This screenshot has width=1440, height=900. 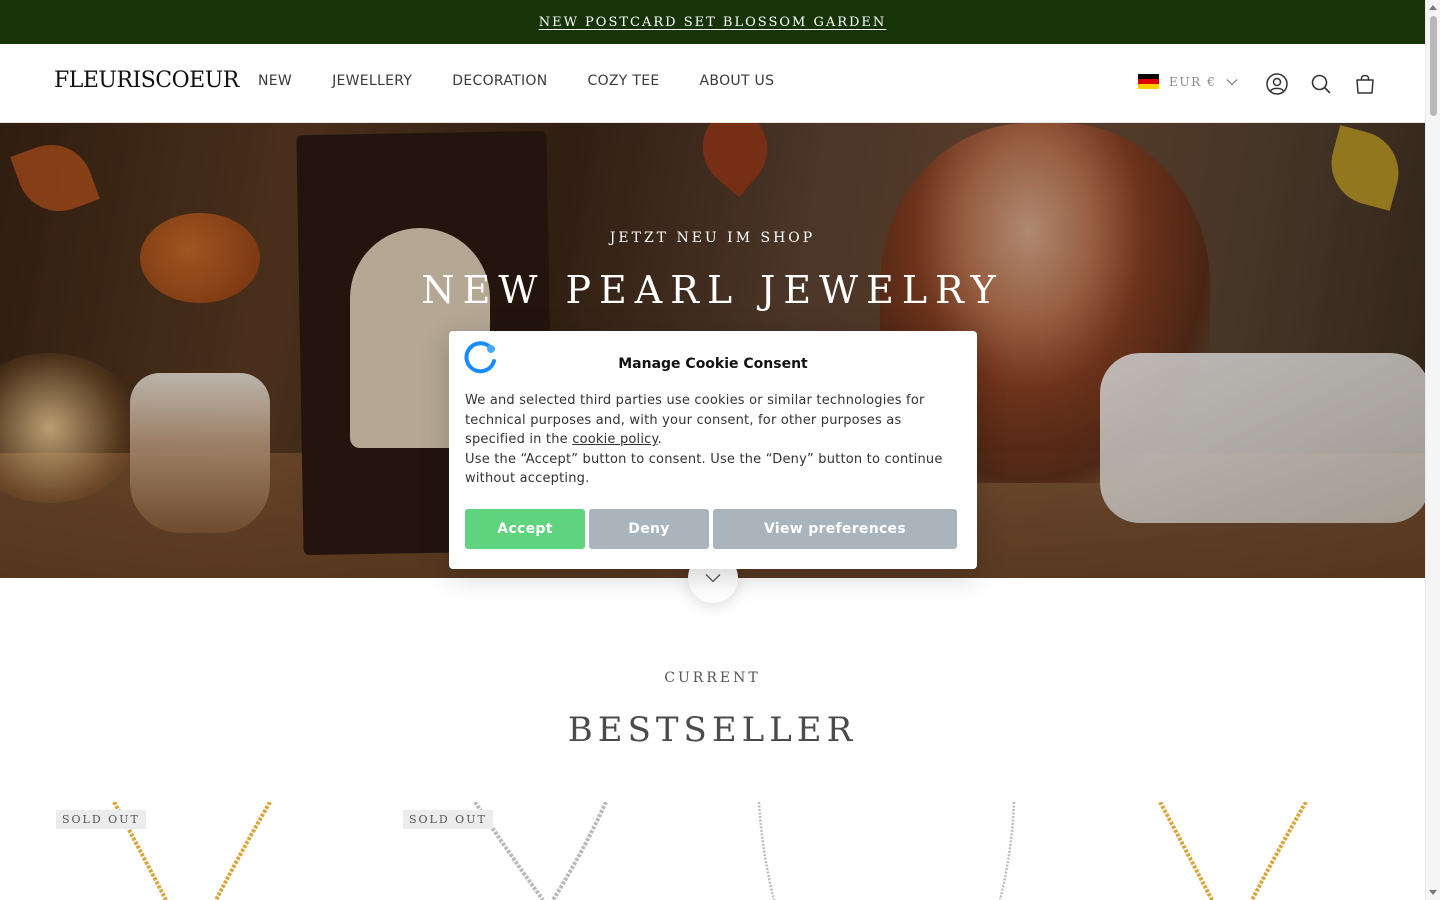 I want to click on nav-item-about-us: ABOUT US, so click(x=737, y=81).